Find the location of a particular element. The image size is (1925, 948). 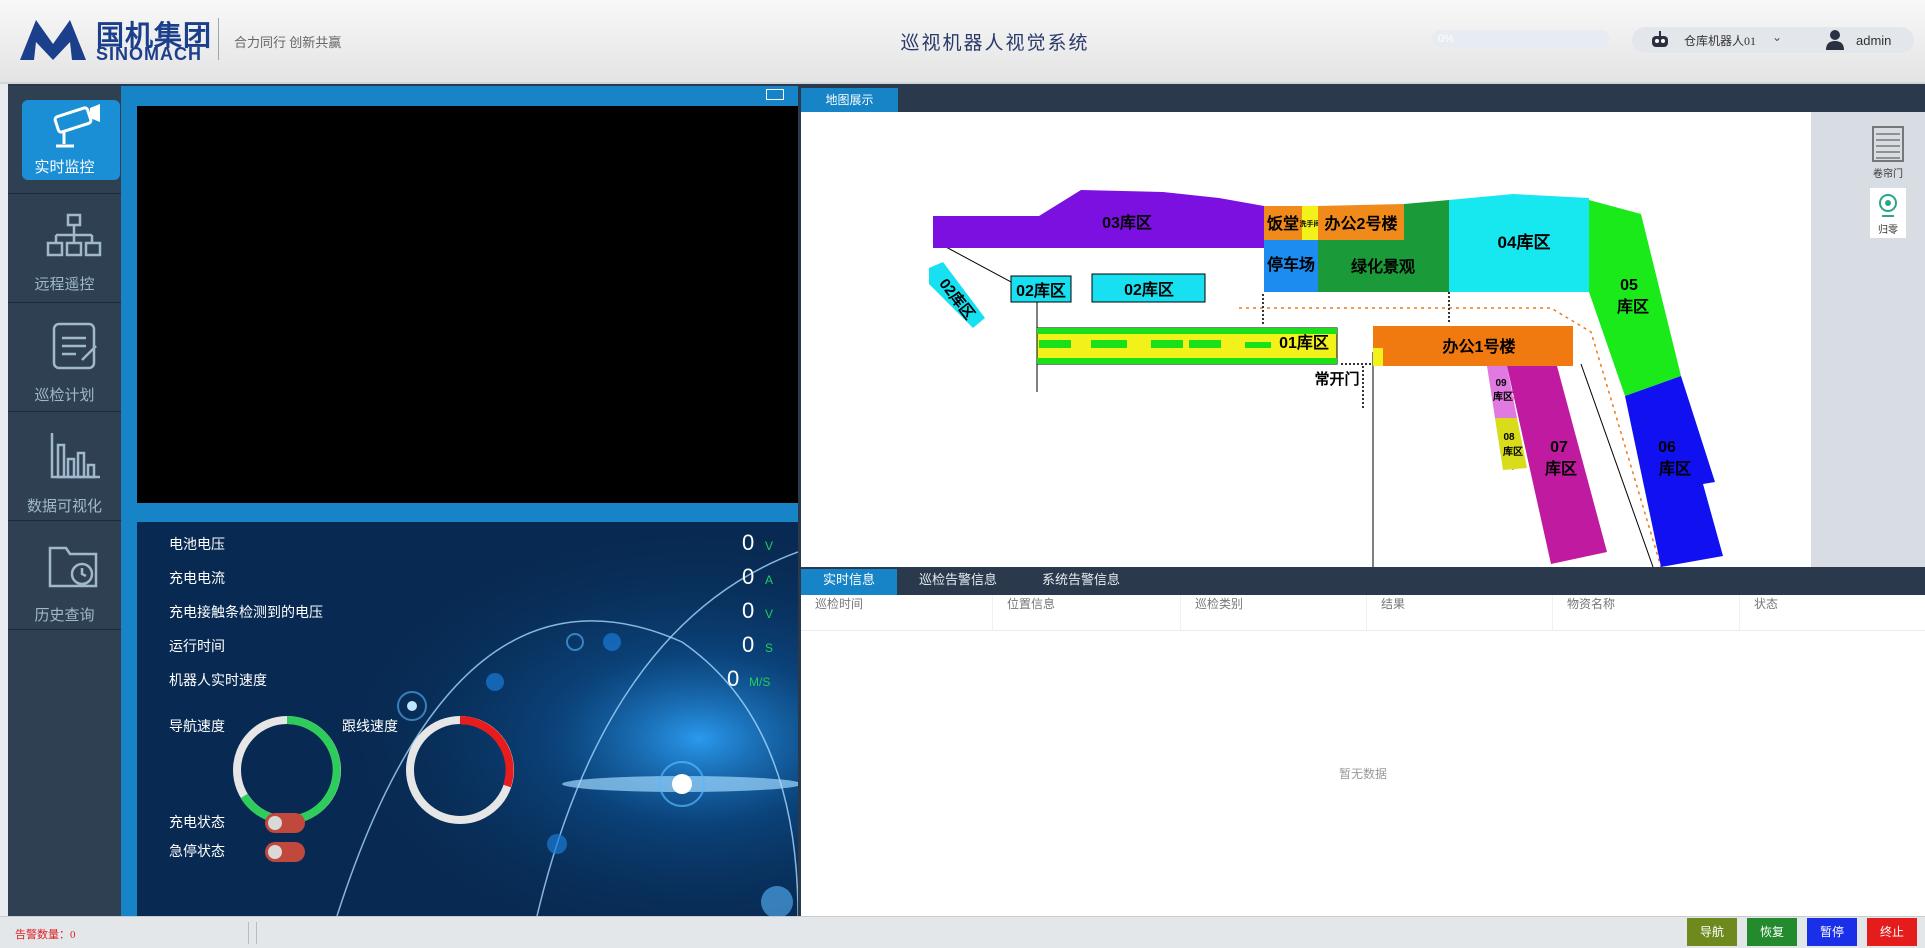

webcam-icon is located at coordinates (1888, 205).